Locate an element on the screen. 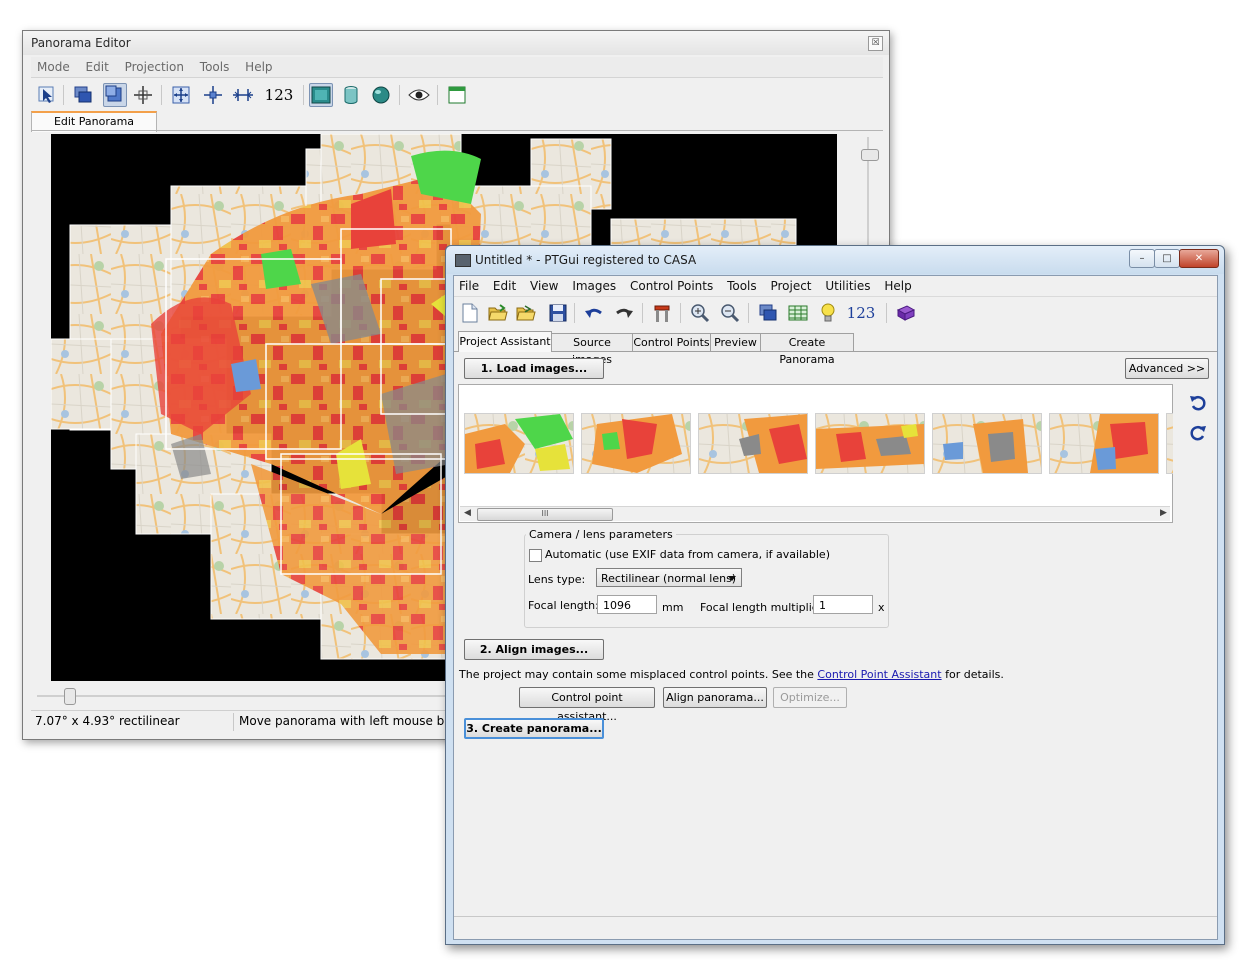 Image resolution: width=1257 pixels, height=975 pixels. help-book-icon is located at coordinates (906, 313).